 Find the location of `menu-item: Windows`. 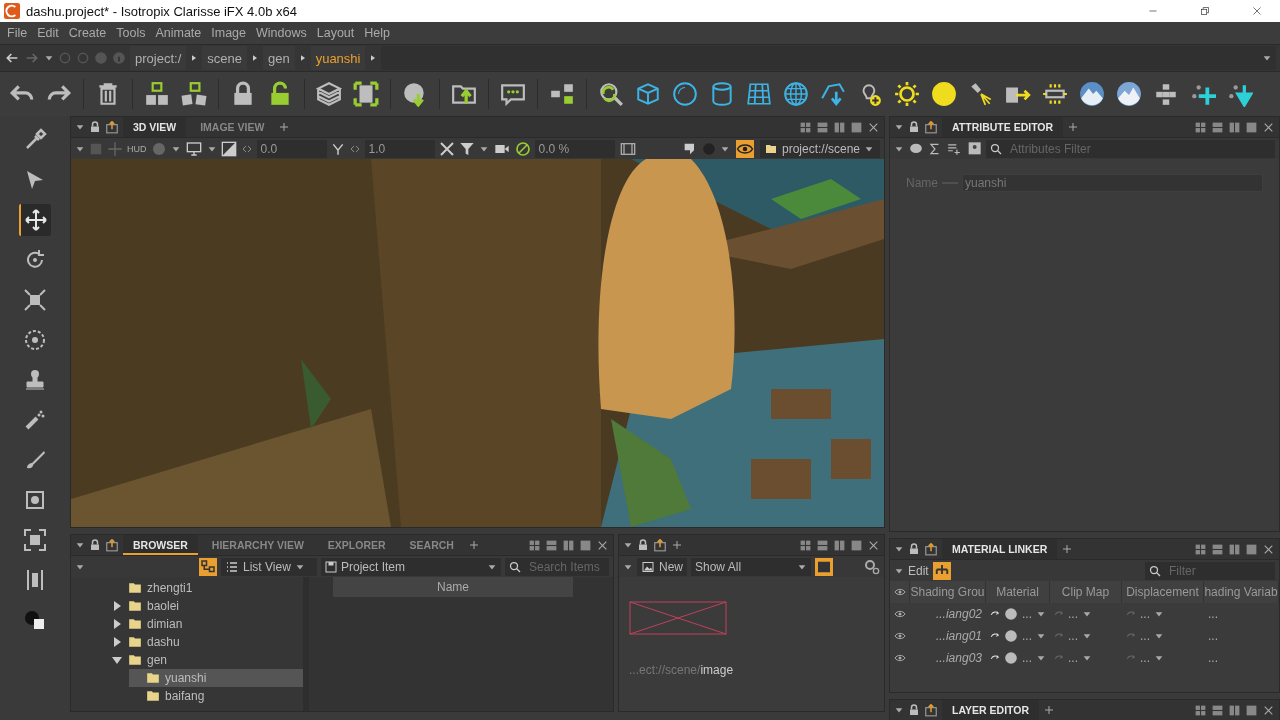

menu-item: Windows is located at coordinates (281, 33).